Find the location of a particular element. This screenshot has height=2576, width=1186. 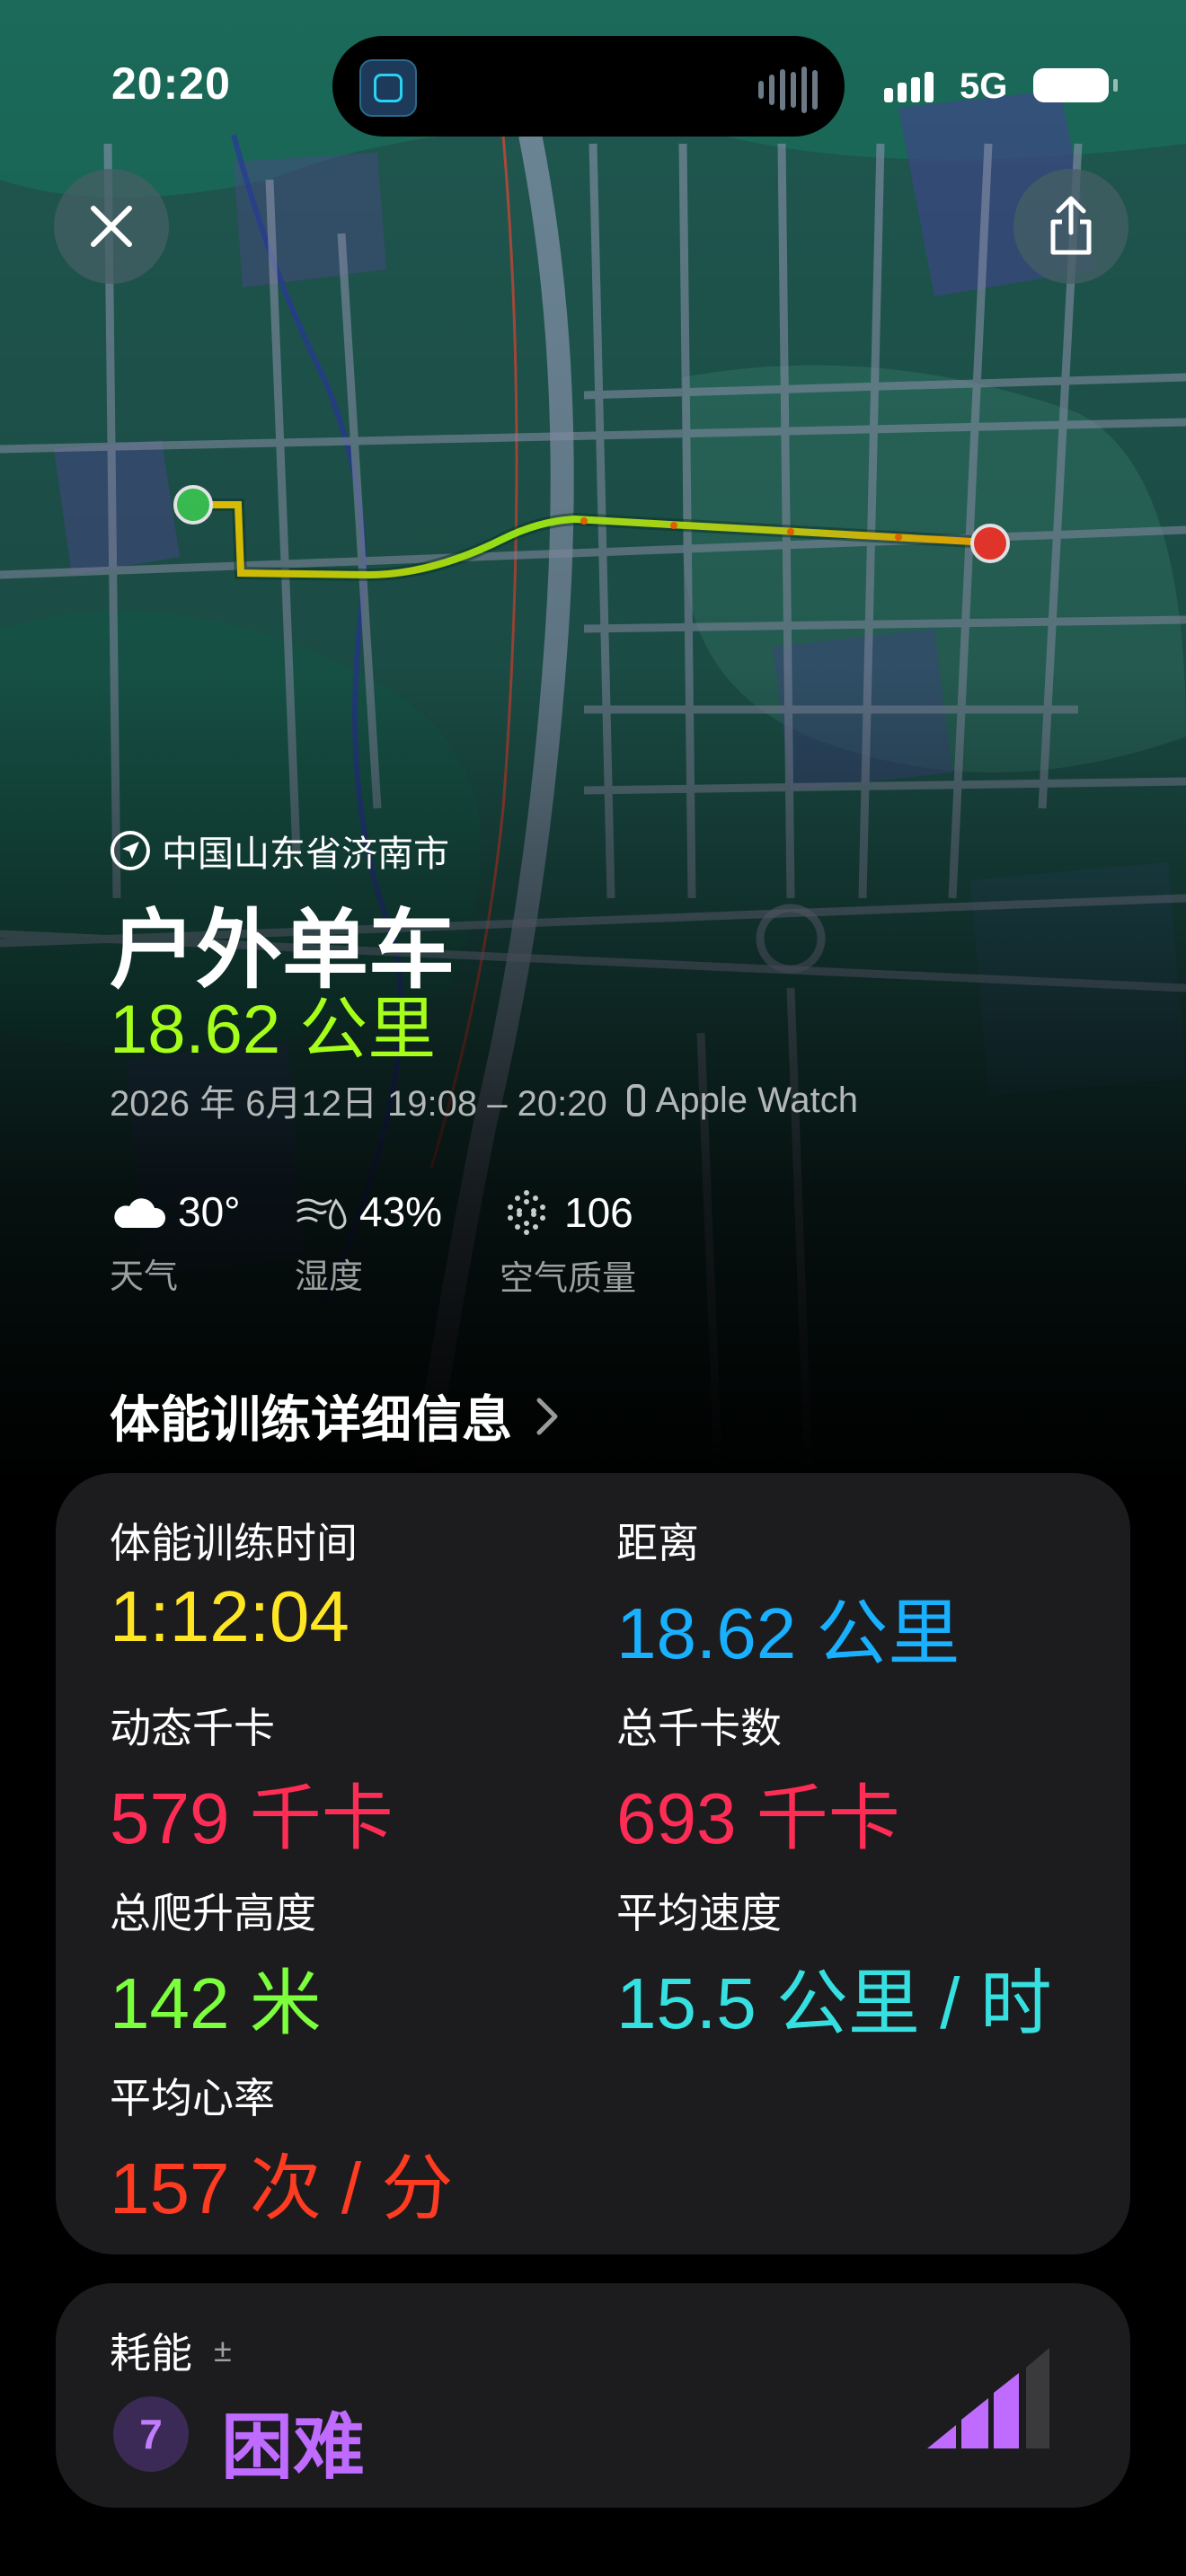

metric-label: 平均速度 is located at coordinates (699, 1913).